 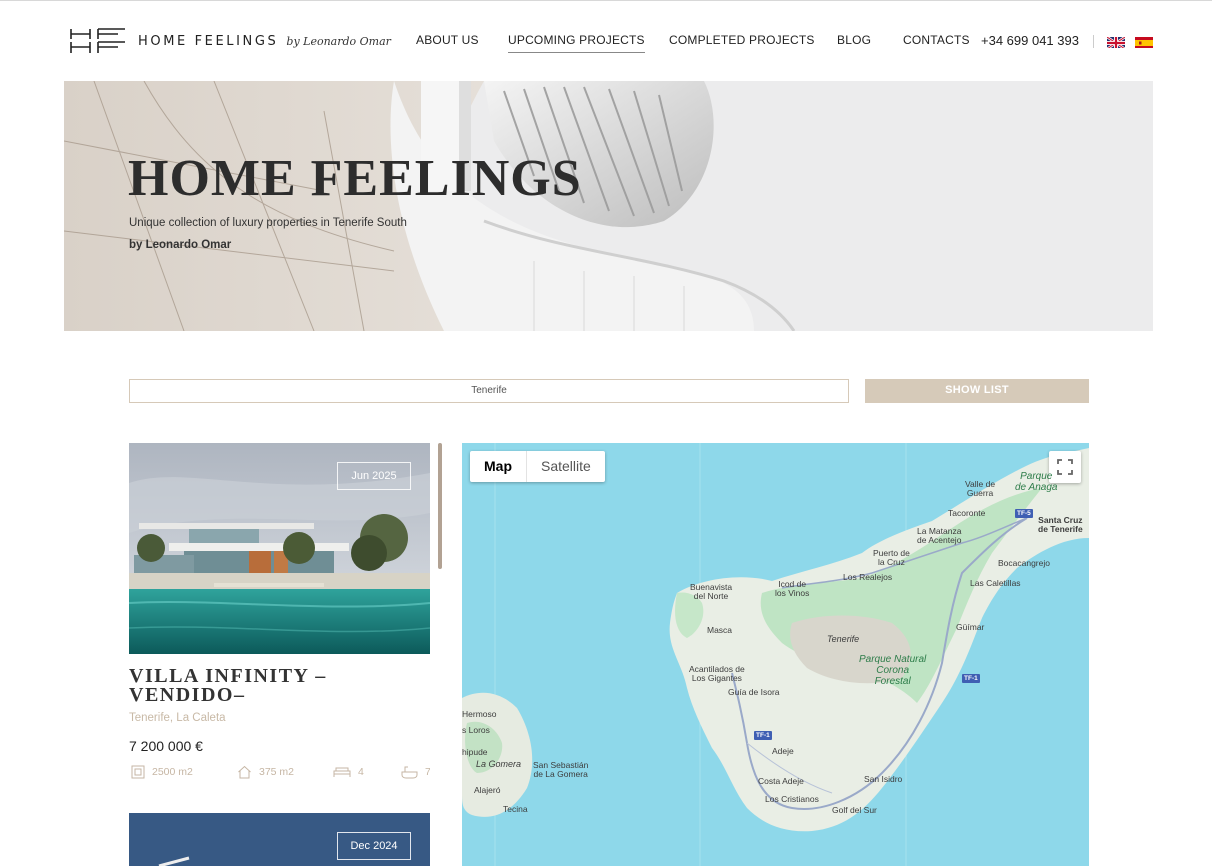 What do you see at coordinates (479, 714) in the screenshot?
I see `place-label: Hermoso` at bounding box center [479, 714].